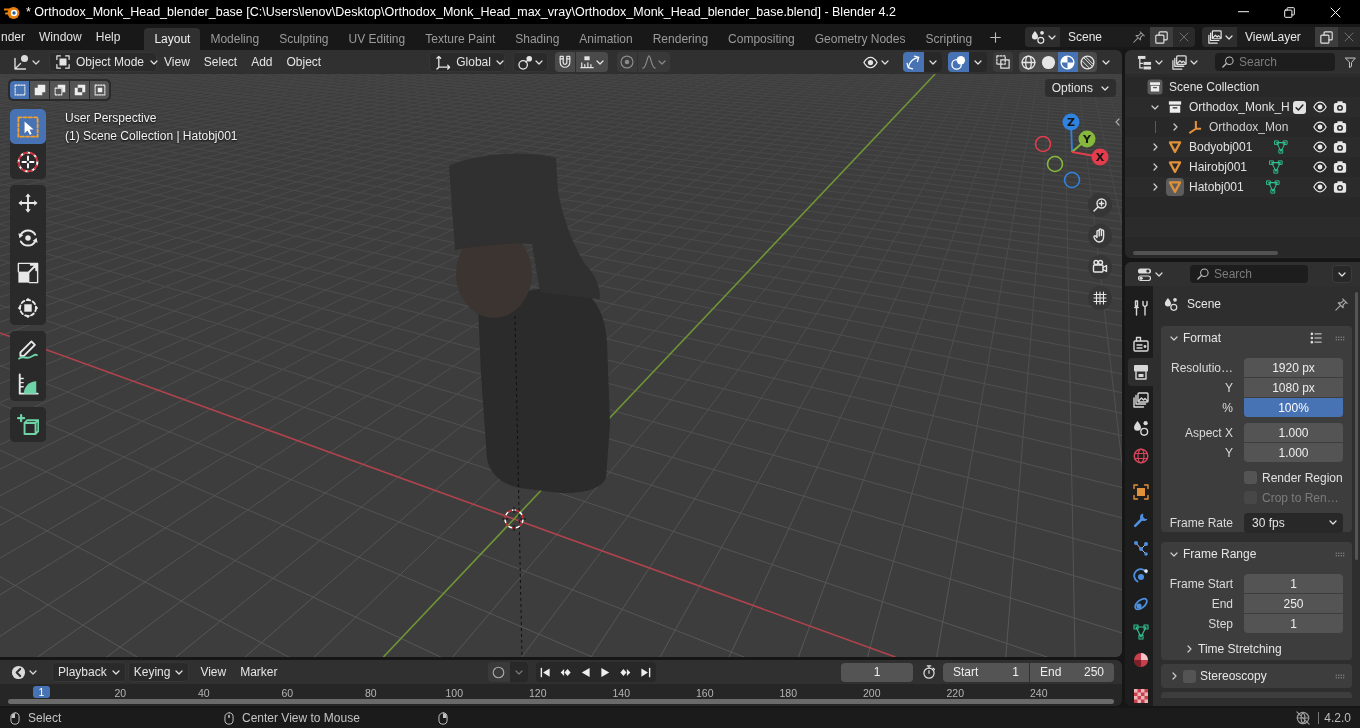  What do you see at coordinates (913, 62) in the screenshot?
I see `gizmo-toggle` at bounding box center [913, 62].